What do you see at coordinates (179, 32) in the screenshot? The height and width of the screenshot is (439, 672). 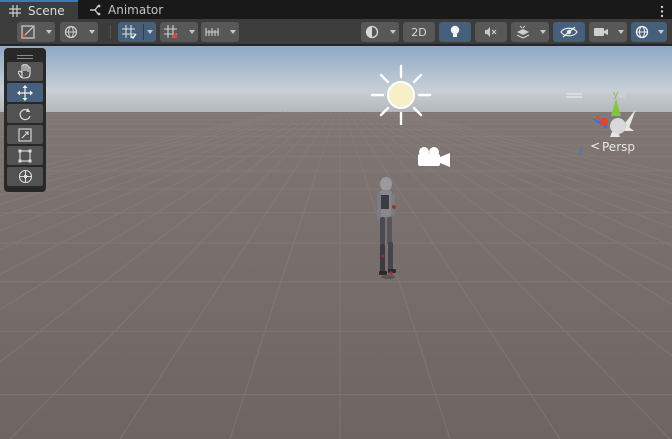 I see `increment-snap-dropdown` at bounding box center [179, 32].